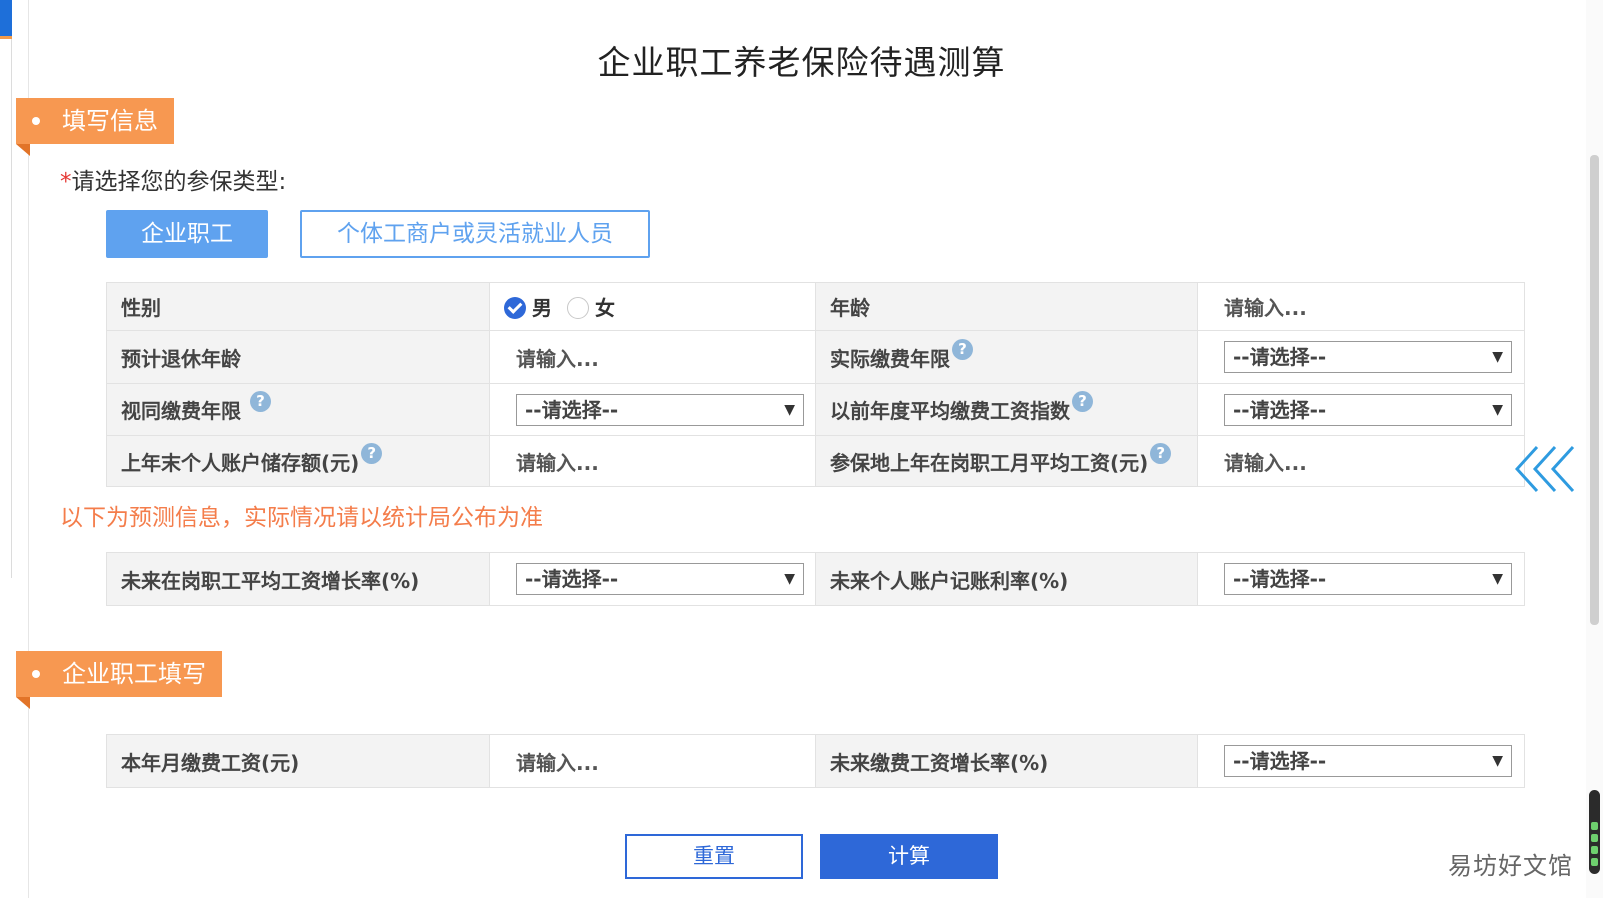 The image size is (1603, 898). What do you see at coordinates (1006, 761) in the screenshot?
I see `pay-wage-growth-label: 未来缴费工资增长率(%)` at bounding box center [1006, 761].